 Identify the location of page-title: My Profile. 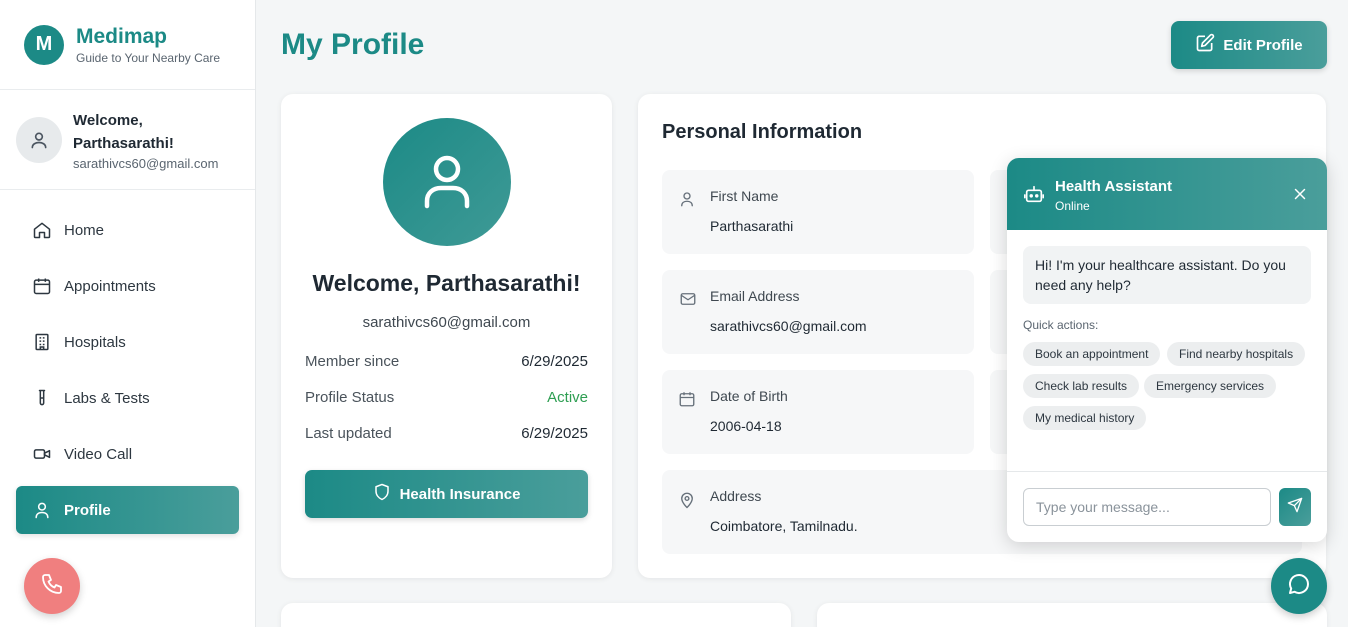
(353, 44).